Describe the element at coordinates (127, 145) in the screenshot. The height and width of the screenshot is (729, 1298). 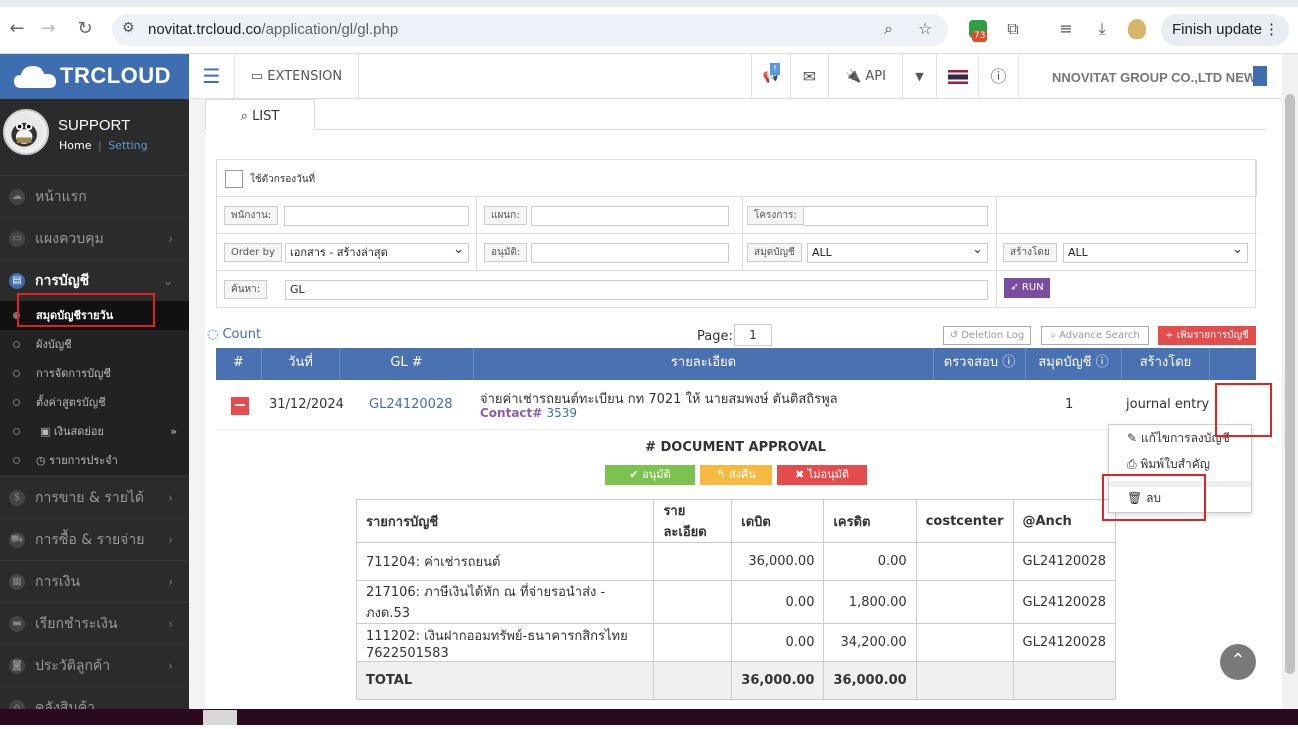
I see `setting-link: Setting` at that location.